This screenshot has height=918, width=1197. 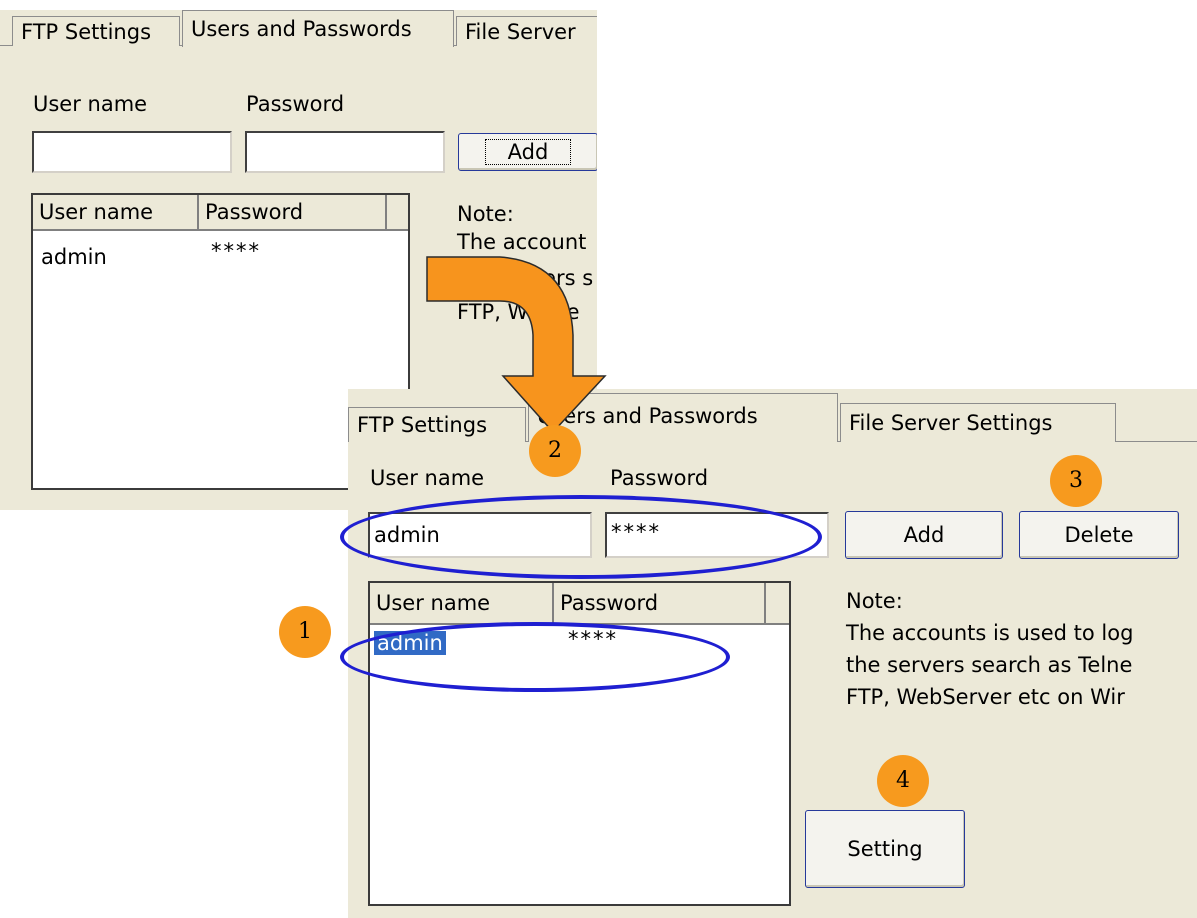 What do you see at coordinates (555, 451) in the screenshot?
I see `step-2-badge: 2` at bounding box center [555, 451].